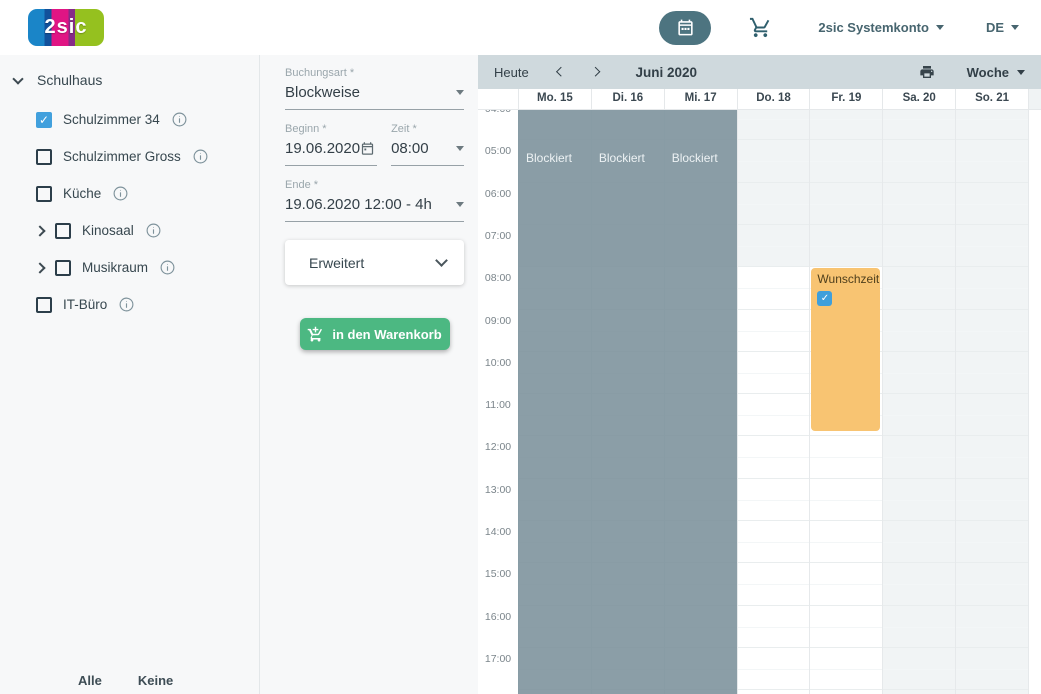 The width and height of the screenshot is (1041, 694). Describe the element at coordinates (498, 151) in the screenshot. I see `hour-label: 05:00` at that location.